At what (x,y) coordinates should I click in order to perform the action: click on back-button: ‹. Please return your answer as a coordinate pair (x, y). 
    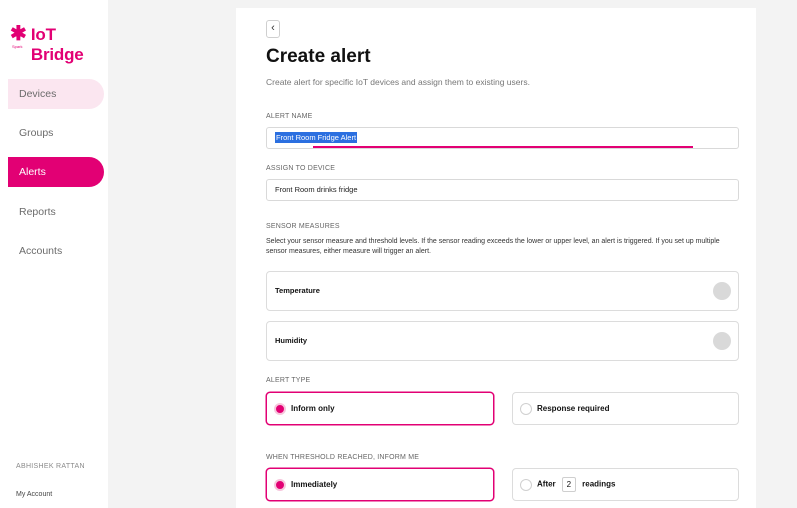
    Looking at the image, I should click on (273, 29).